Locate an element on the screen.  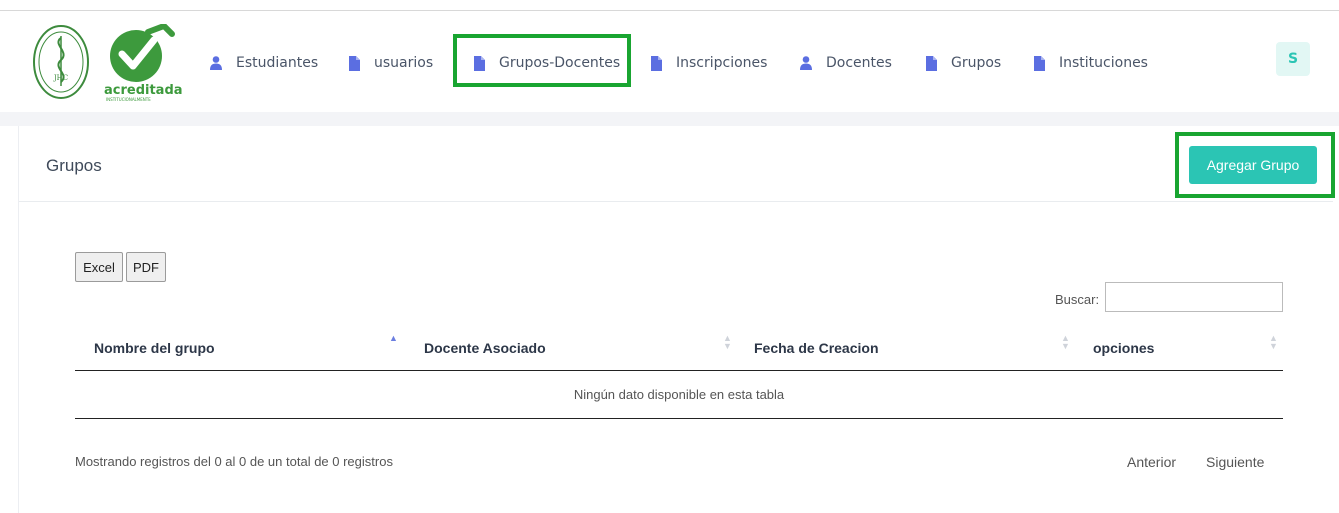
nav-item-label: Grupos is located at coordinates (976, 63).